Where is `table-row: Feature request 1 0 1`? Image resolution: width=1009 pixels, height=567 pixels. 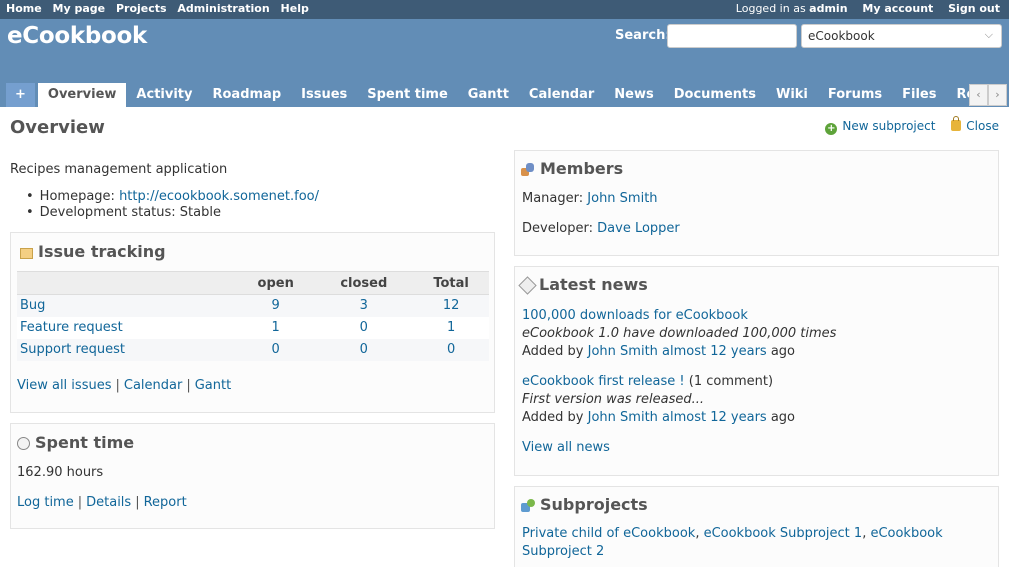 table-row: Feature request 1 0 1 is located at coordinates (253, 327).